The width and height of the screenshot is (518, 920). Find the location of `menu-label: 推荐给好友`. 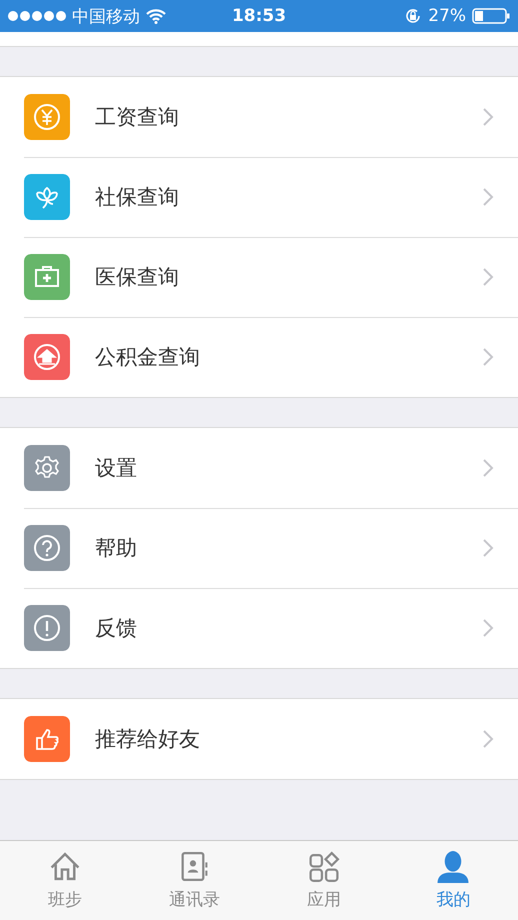

menu-label: 推荐给好友 is located at coordinates (148, 739).